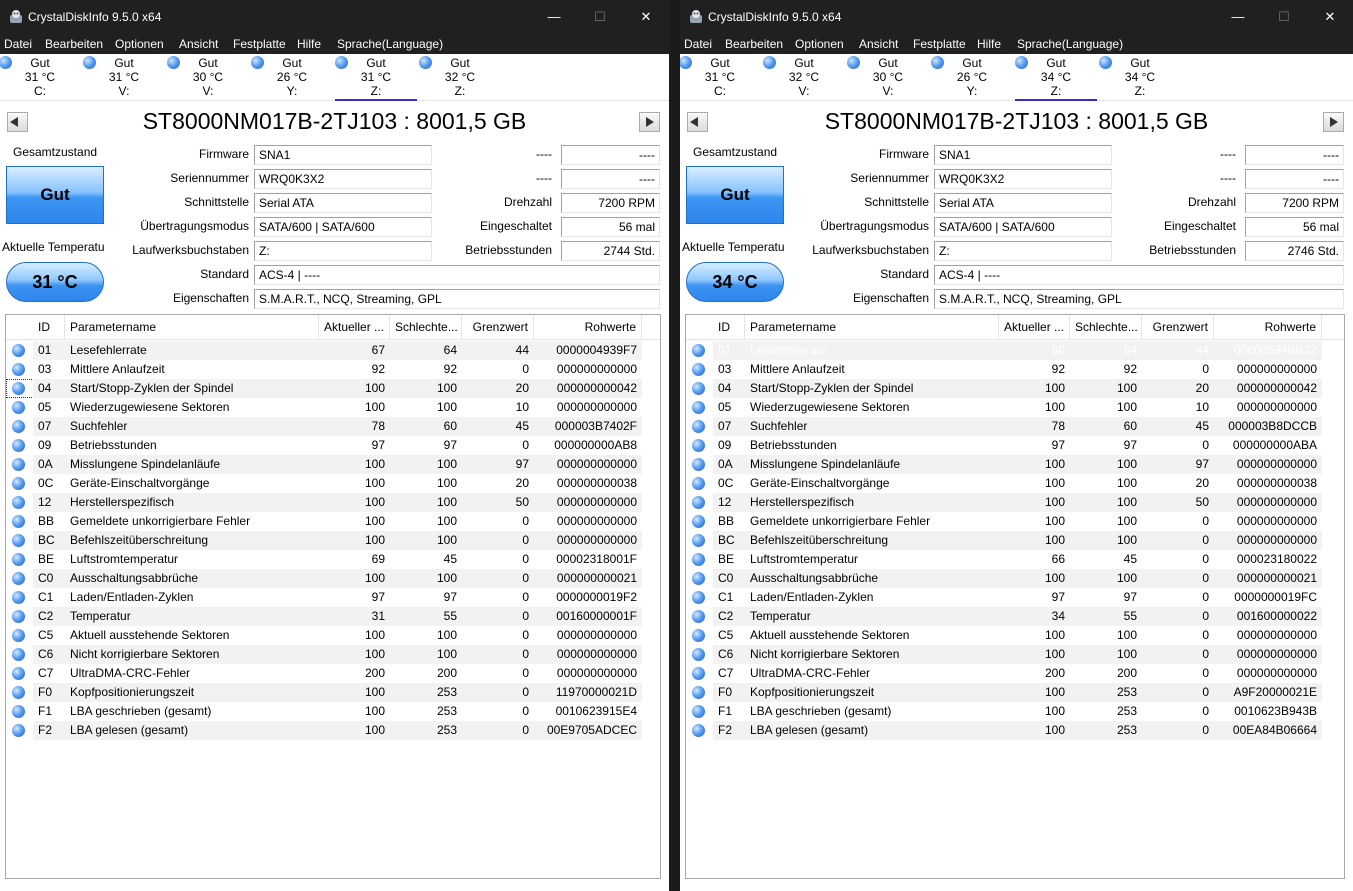 This screenshot has height=891, width=1353. What do you see at coordinates (1004, 426) in the screenshot?
I see `table-row: 07 Suchfehler 78 60 45 000003B8DCCB` at bounding box center [1004, 426].